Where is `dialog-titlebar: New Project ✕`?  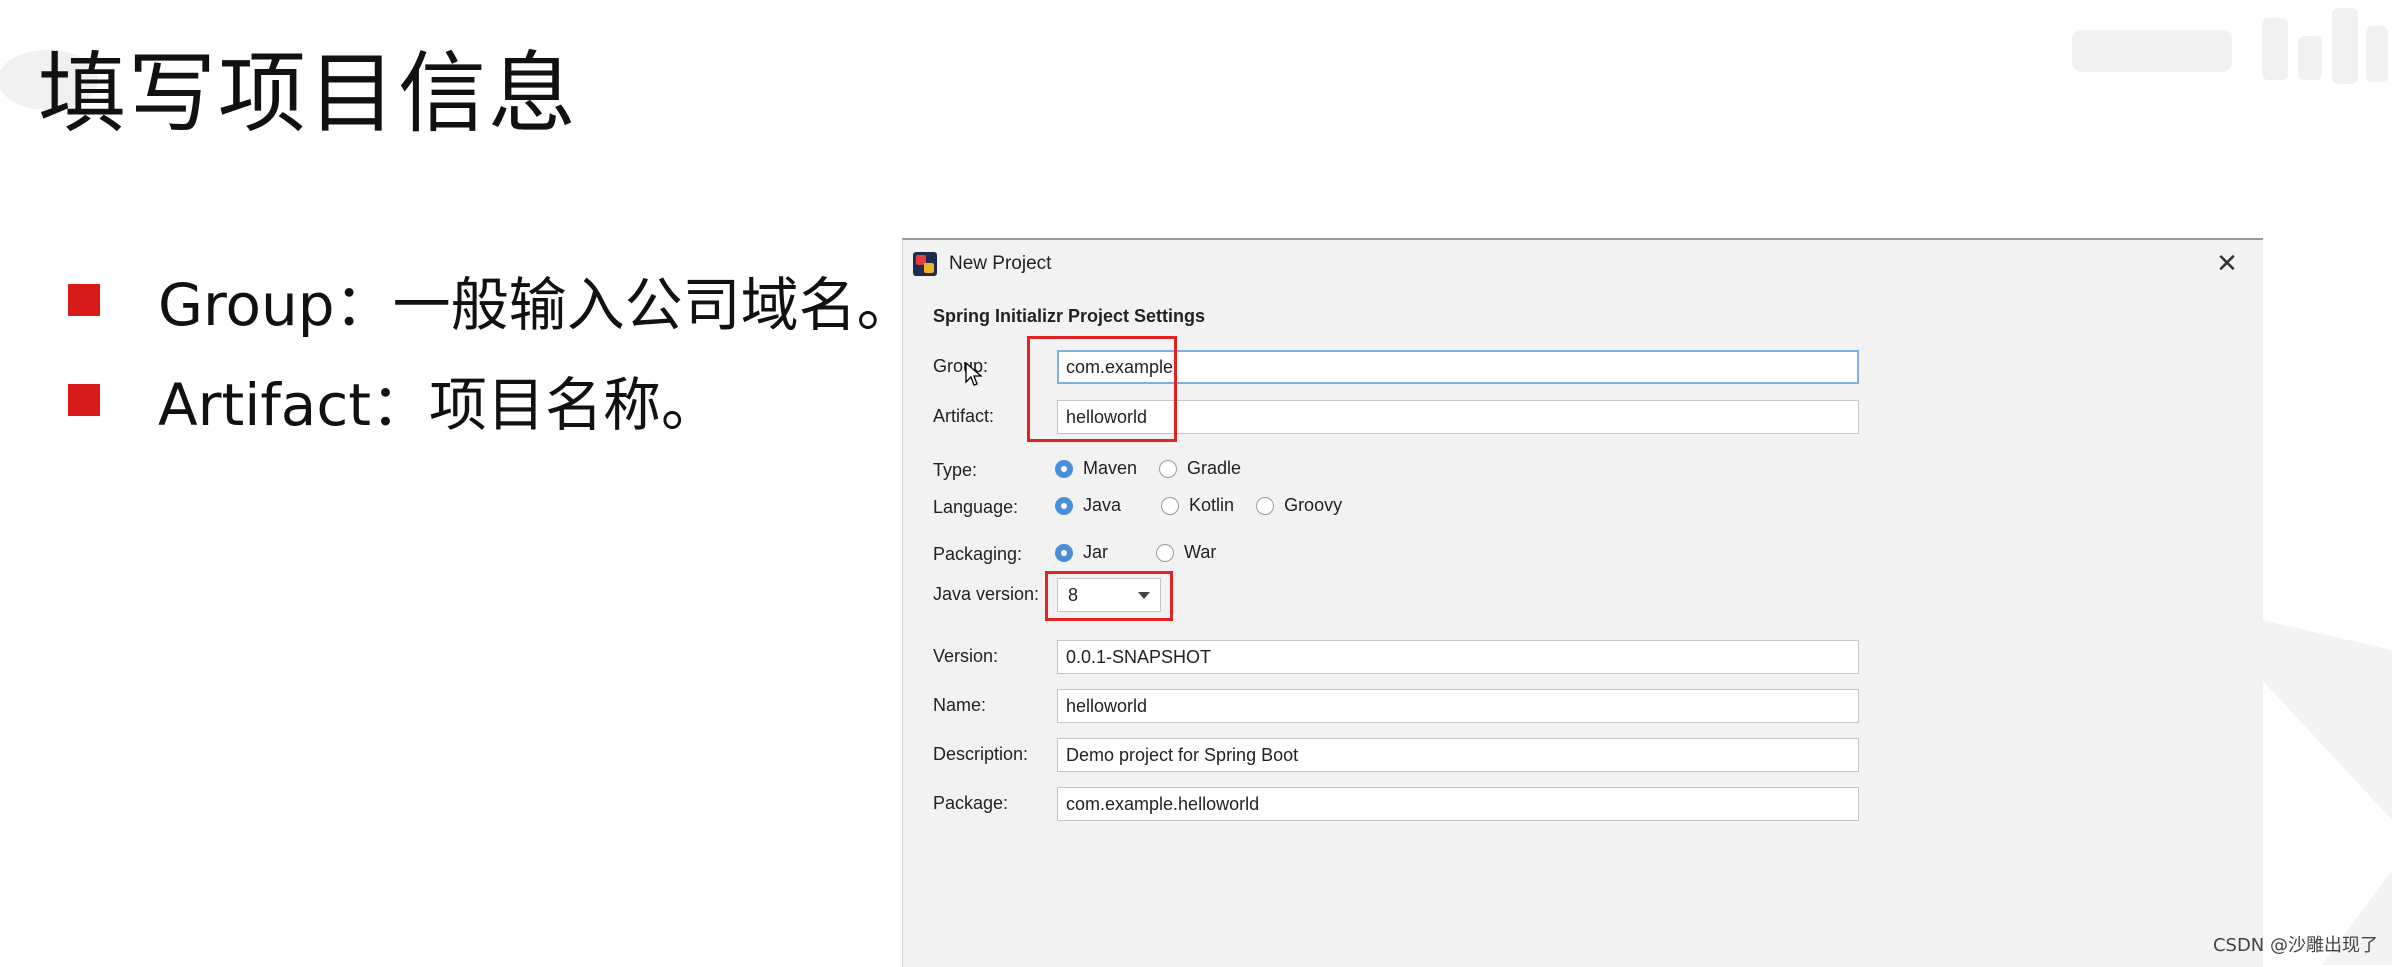 dialog-titlebar: New Project ✕ is located at coordinates (1583, 264).